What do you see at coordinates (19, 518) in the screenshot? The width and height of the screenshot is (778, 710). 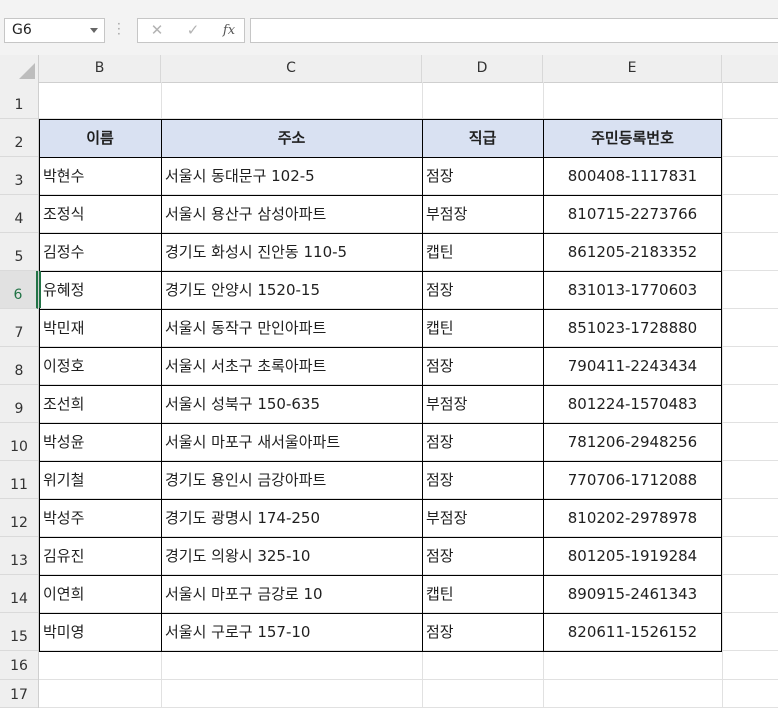 I see `row-header-12: 12` at bounding box center [19, 518].